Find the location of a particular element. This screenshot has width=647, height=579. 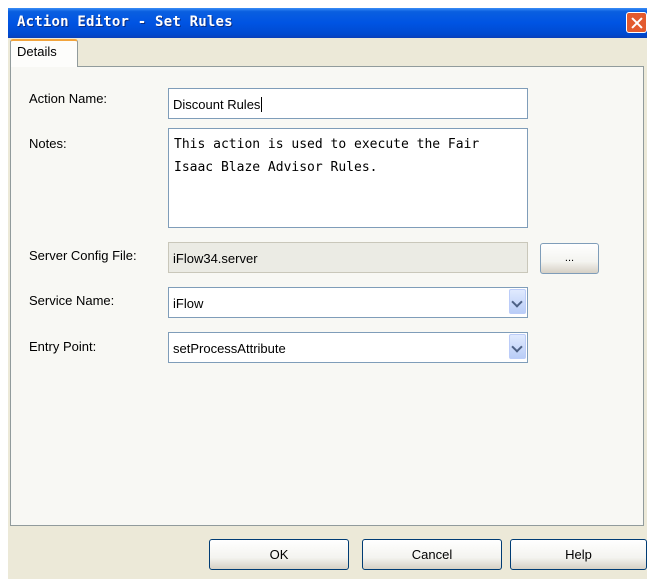

action-name-value: Discount Rules is located at coordinates (217, 104).